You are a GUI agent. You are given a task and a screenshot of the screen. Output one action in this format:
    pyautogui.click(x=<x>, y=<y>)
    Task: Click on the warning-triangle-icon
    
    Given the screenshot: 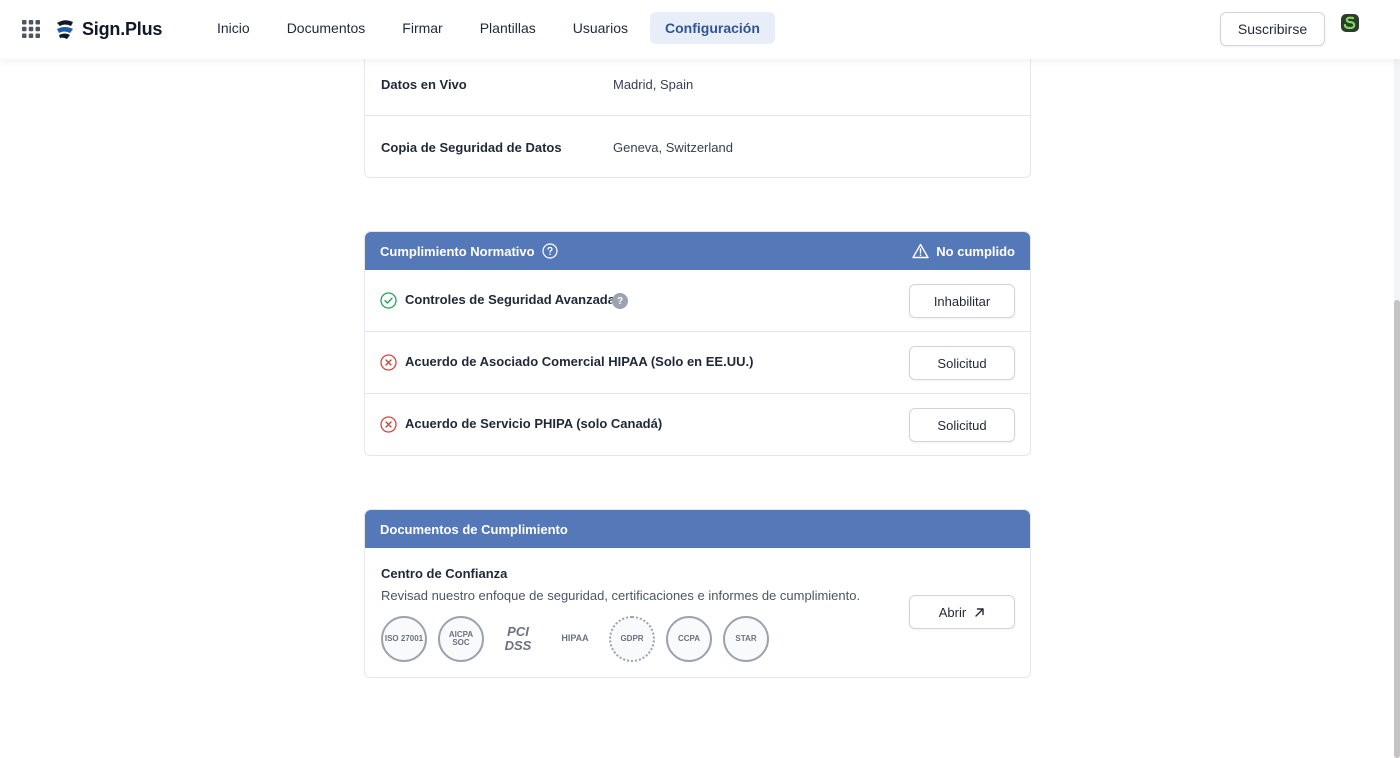 What is the action you would take?
    pyautogui.click(x=920, y=251)
    